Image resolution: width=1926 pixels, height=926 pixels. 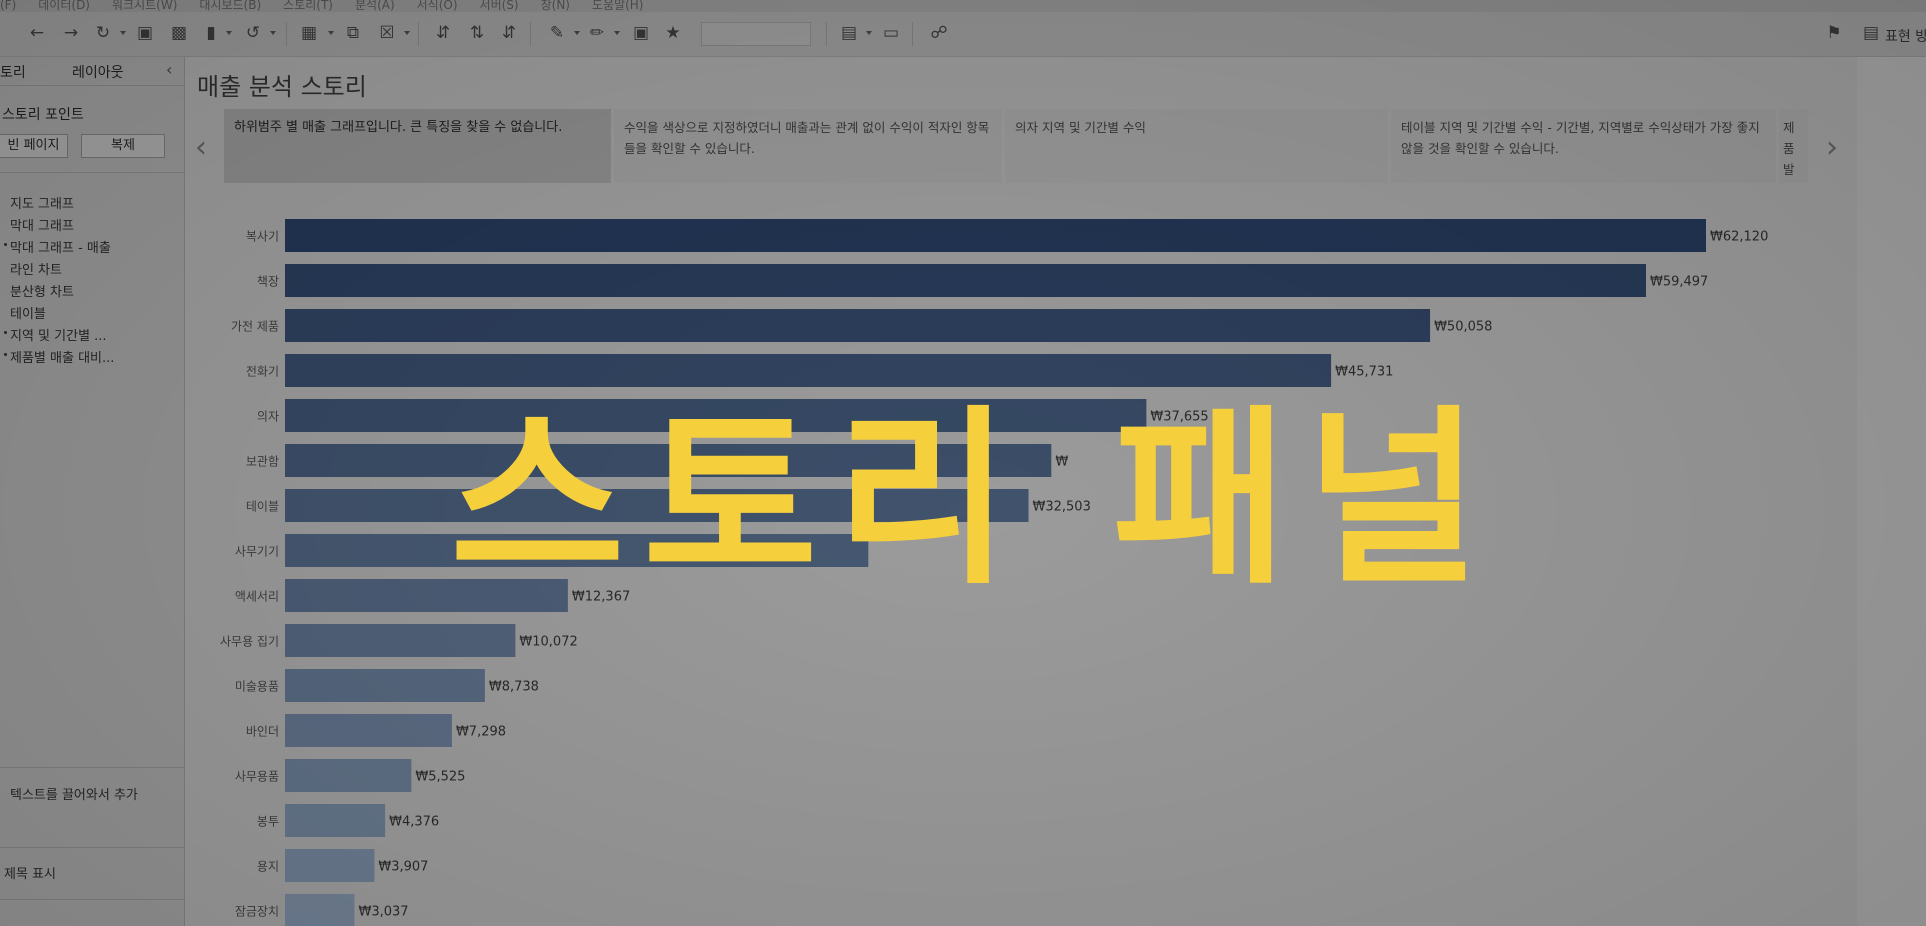 What do you see at coordinates (257, 777) in the screenshot?
I see `category-label: 사무용품` at bounding box center [257, 777].